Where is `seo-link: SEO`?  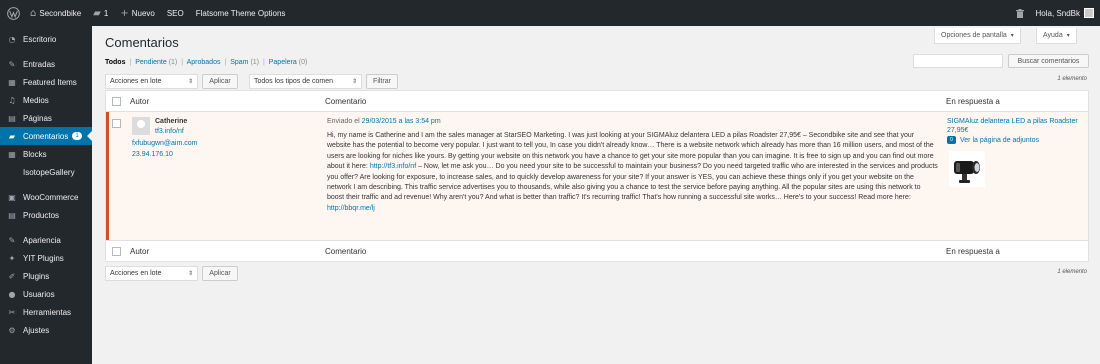 seo-link: SEO is located at coordinates (175, 13).